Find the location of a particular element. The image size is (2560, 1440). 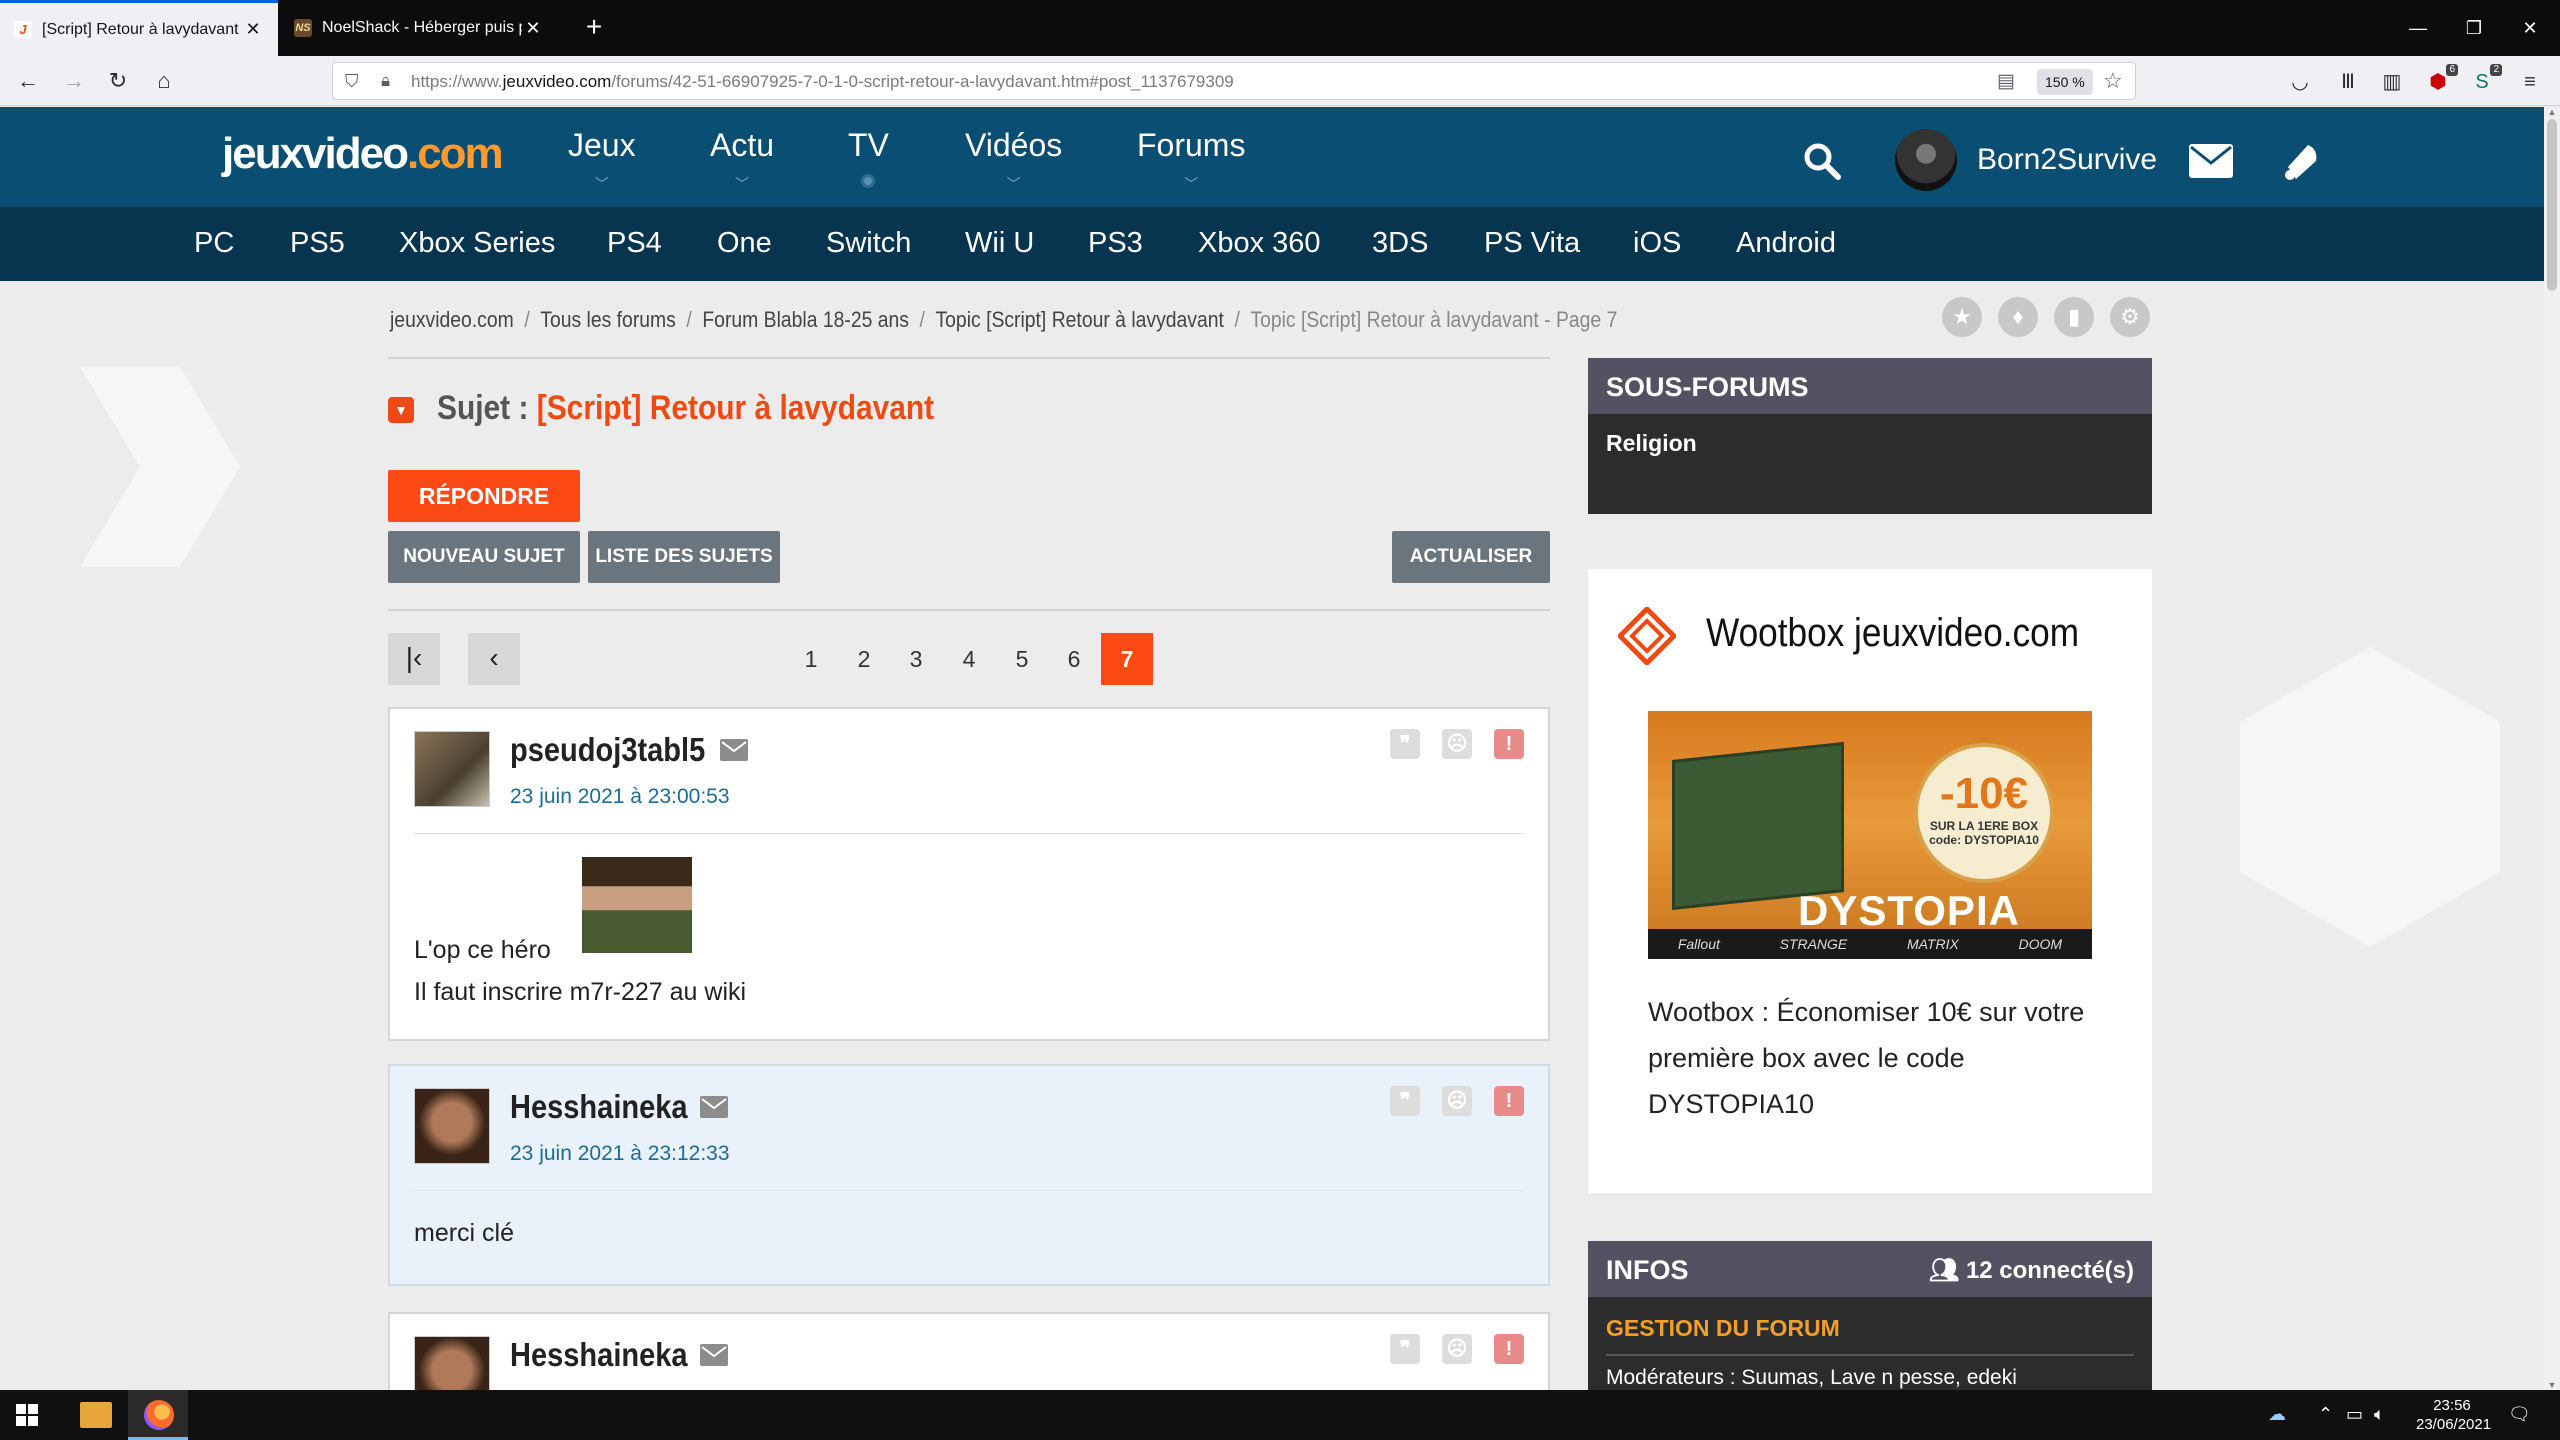

nav-actu: Actu ﹀ is located at coordinates (742, 160).